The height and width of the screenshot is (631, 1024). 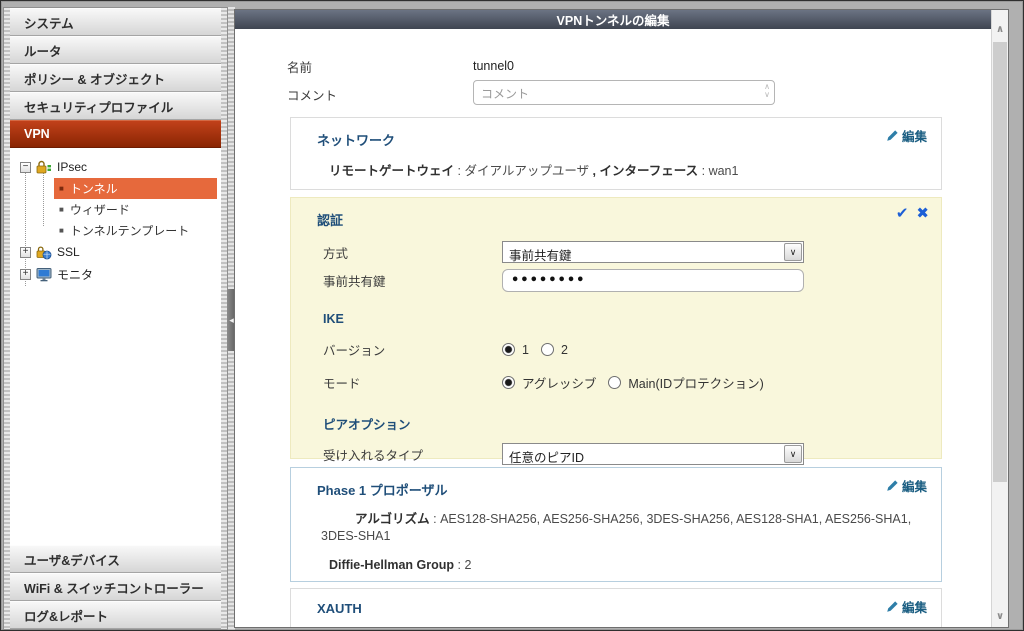 I want to click on comment-spinner: ∧ ∨, so click(x=767, y=91).